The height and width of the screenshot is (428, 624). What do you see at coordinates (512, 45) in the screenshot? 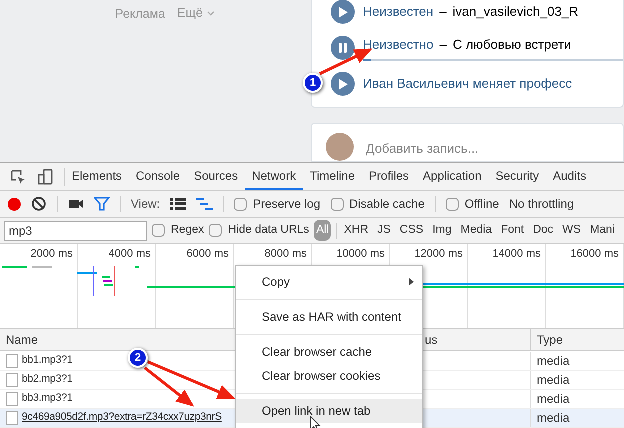
I see `track-title: С любовью встрети` at bounding box center [512, 45].